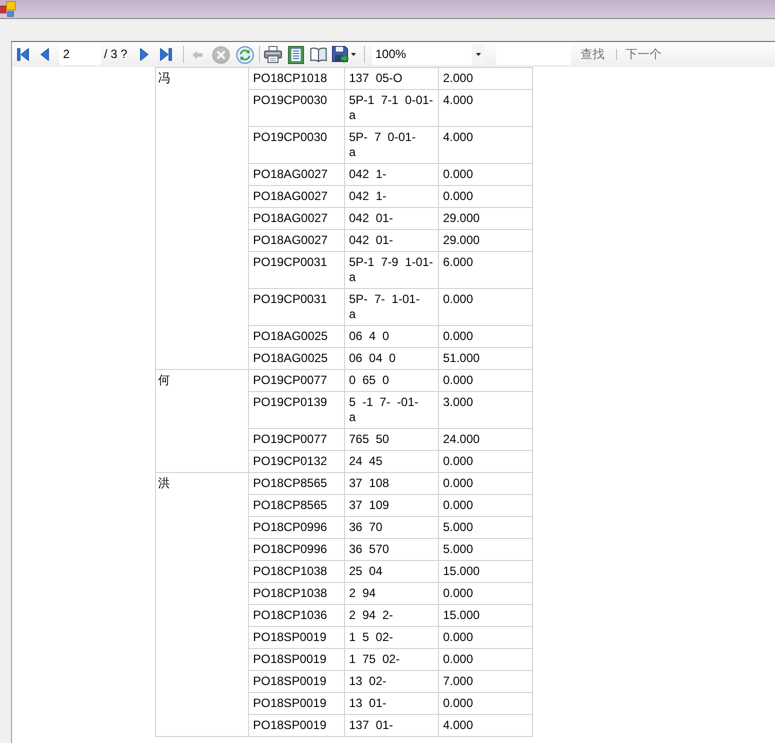  I want to click on table-cell: 36 570, so click(391, 549).